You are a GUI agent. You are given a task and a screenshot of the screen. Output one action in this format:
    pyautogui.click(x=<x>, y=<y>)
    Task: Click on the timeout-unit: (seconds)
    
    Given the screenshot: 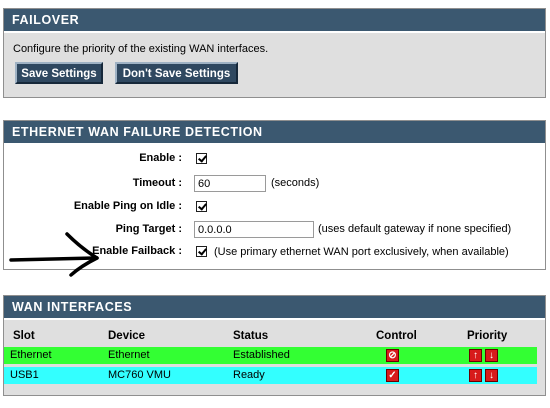 What is the action you would take?
    pyautogui.click(x=295, y=183)
    